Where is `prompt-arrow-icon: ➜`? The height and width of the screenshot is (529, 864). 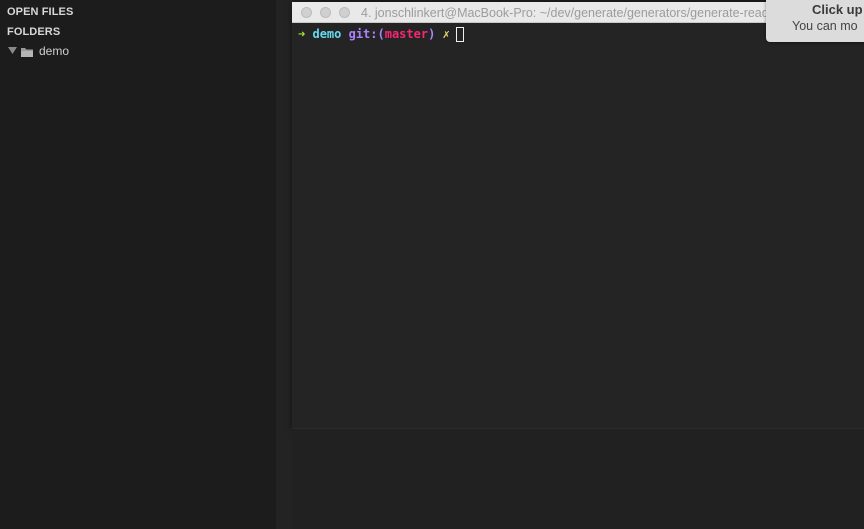
prompt-arrow-icon: ➜ is located at coordinates (302, 34).